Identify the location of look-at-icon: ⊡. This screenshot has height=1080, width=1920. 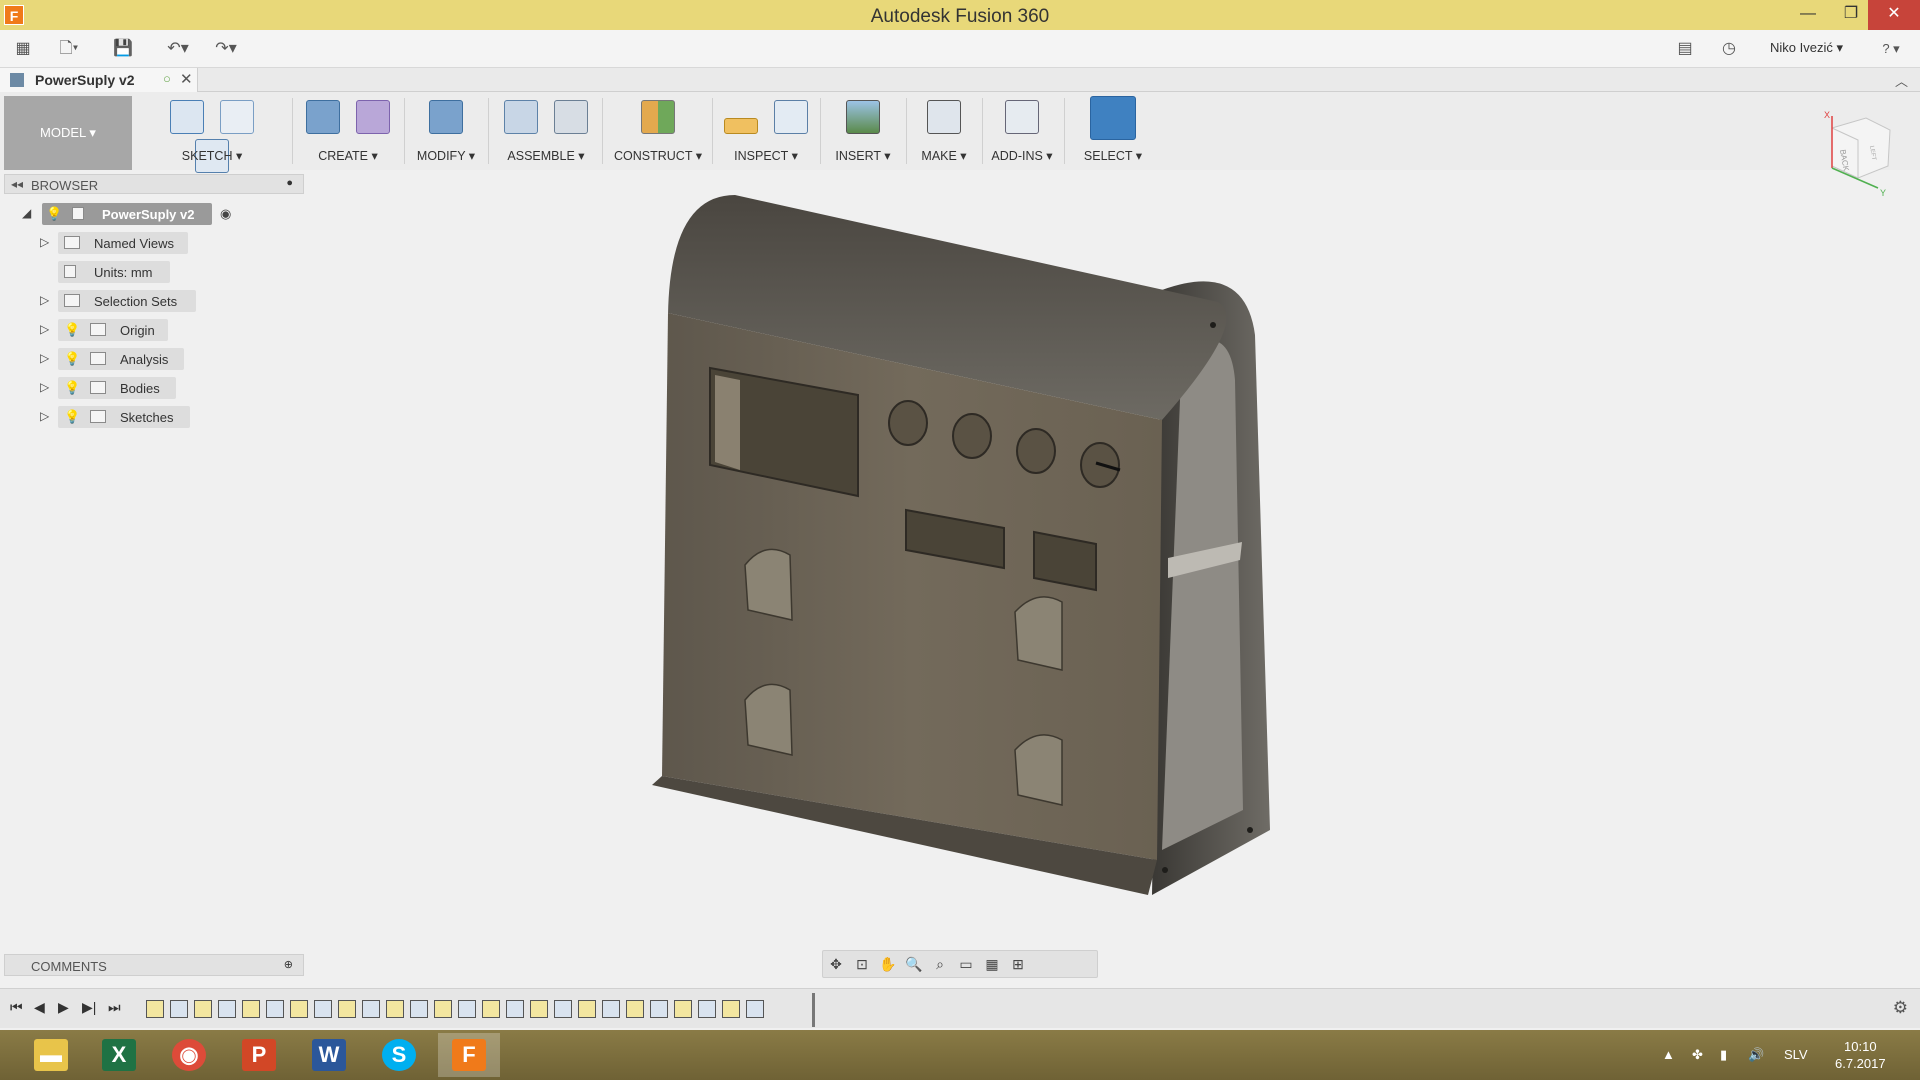
(862, 964).